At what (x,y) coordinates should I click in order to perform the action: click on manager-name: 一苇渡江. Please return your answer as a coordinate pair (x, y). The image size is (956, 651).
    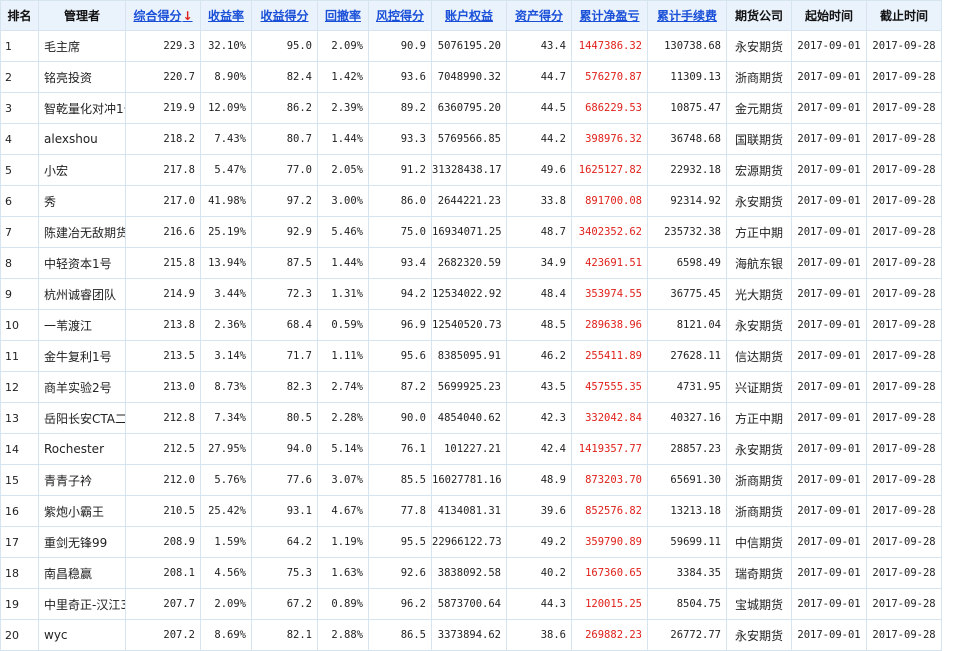
    Looking at the image, I should click on (82, 325).